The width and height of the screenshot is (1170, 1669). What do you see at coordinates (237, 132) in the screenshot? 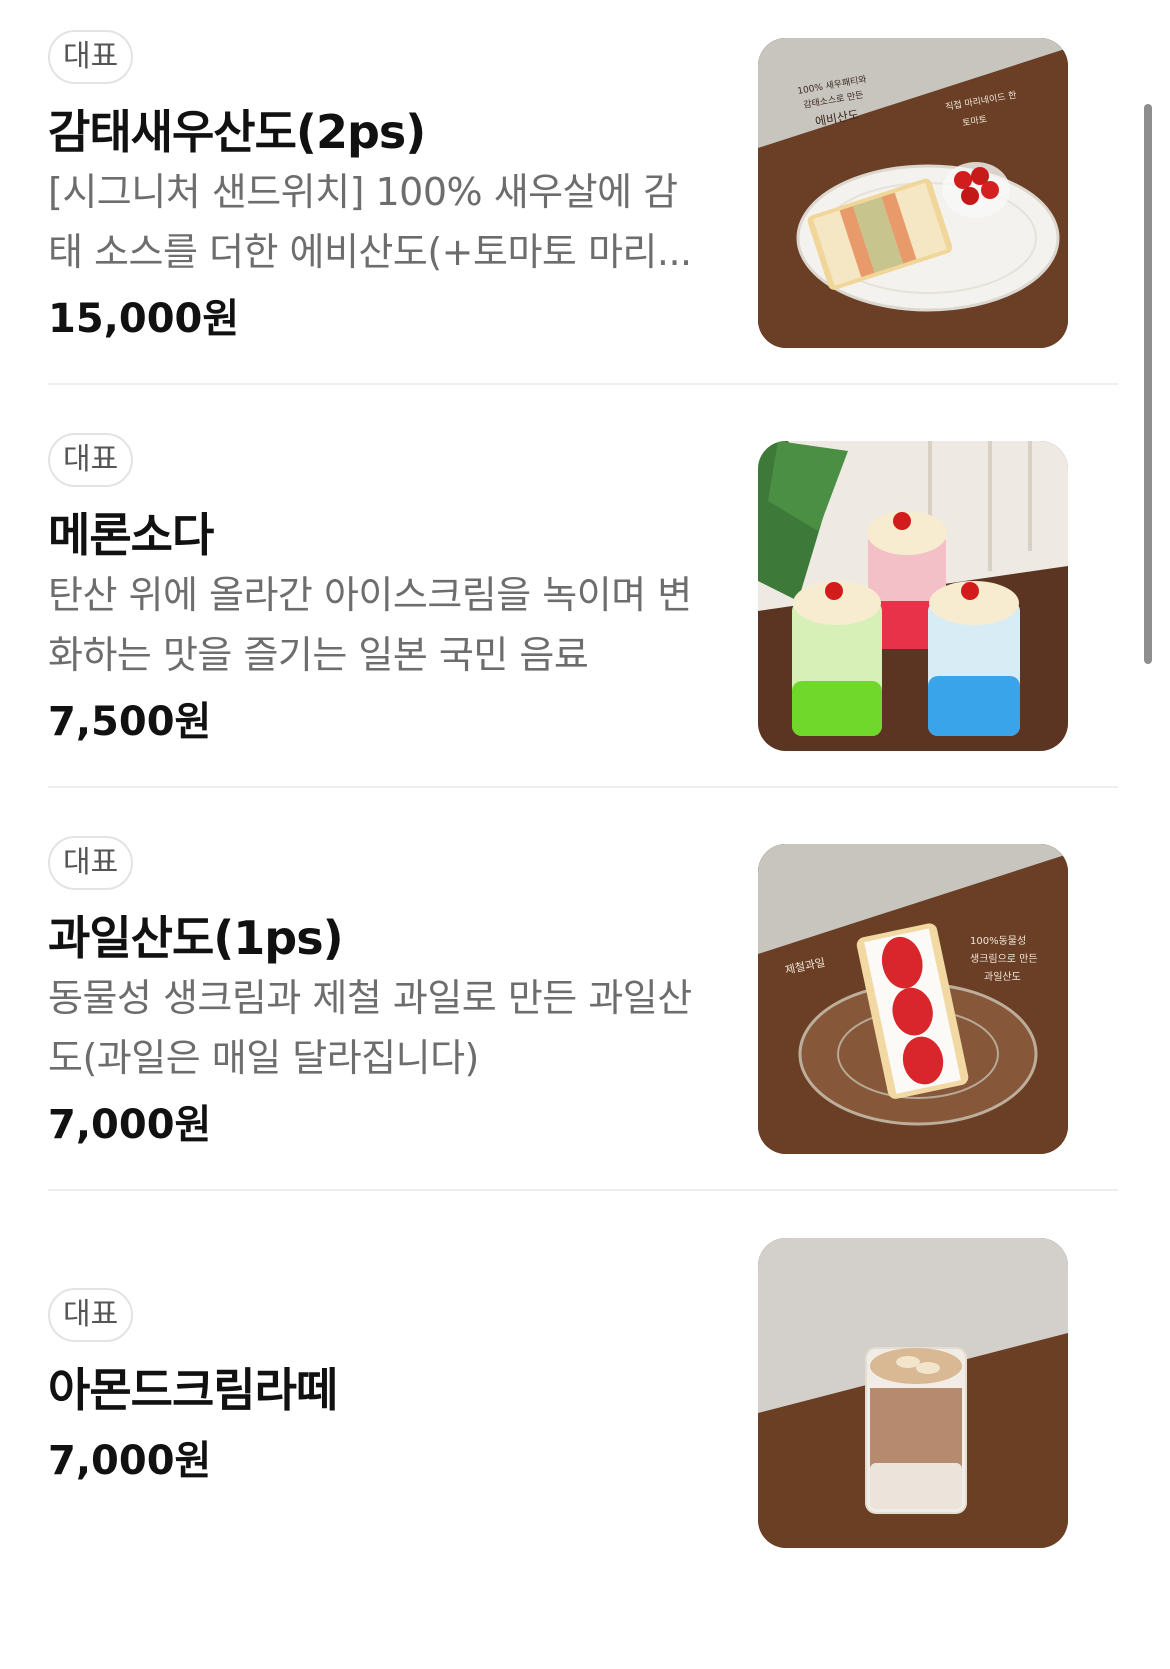
I see `menu-item-name: 감태새우산도(2ps)` at bounding box center [237, 132].